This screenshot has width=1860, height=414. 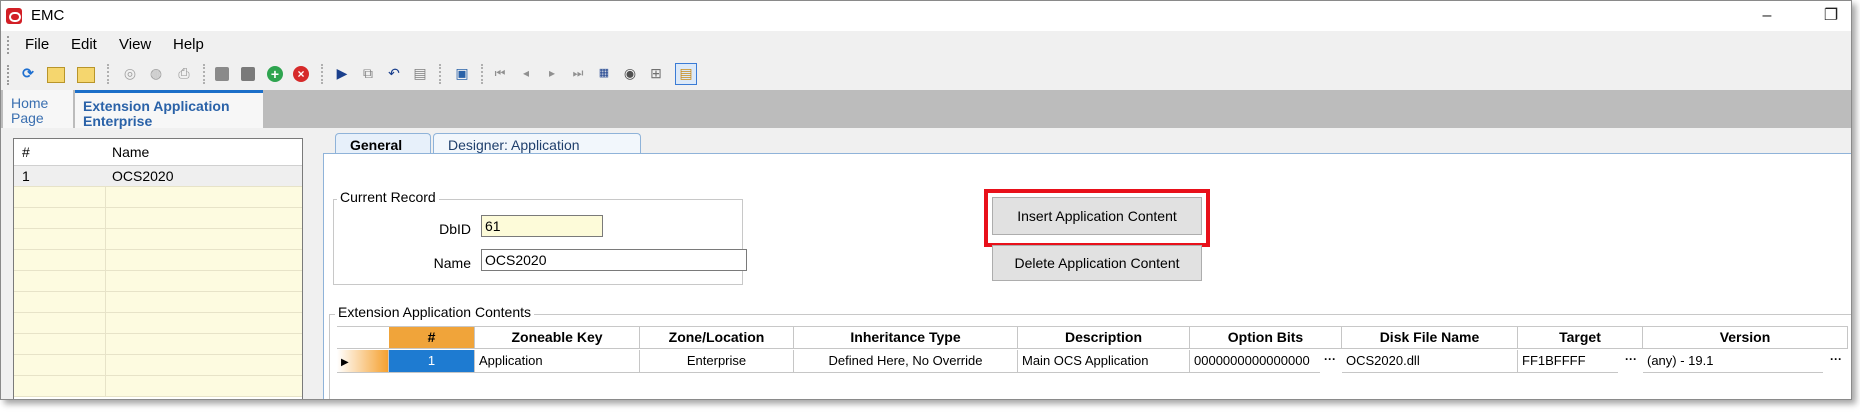 What do you see at coordinates (557, 361) in the screenshot?
I see `cell-zoneable-key: Application` at bounding box center [557, 361].